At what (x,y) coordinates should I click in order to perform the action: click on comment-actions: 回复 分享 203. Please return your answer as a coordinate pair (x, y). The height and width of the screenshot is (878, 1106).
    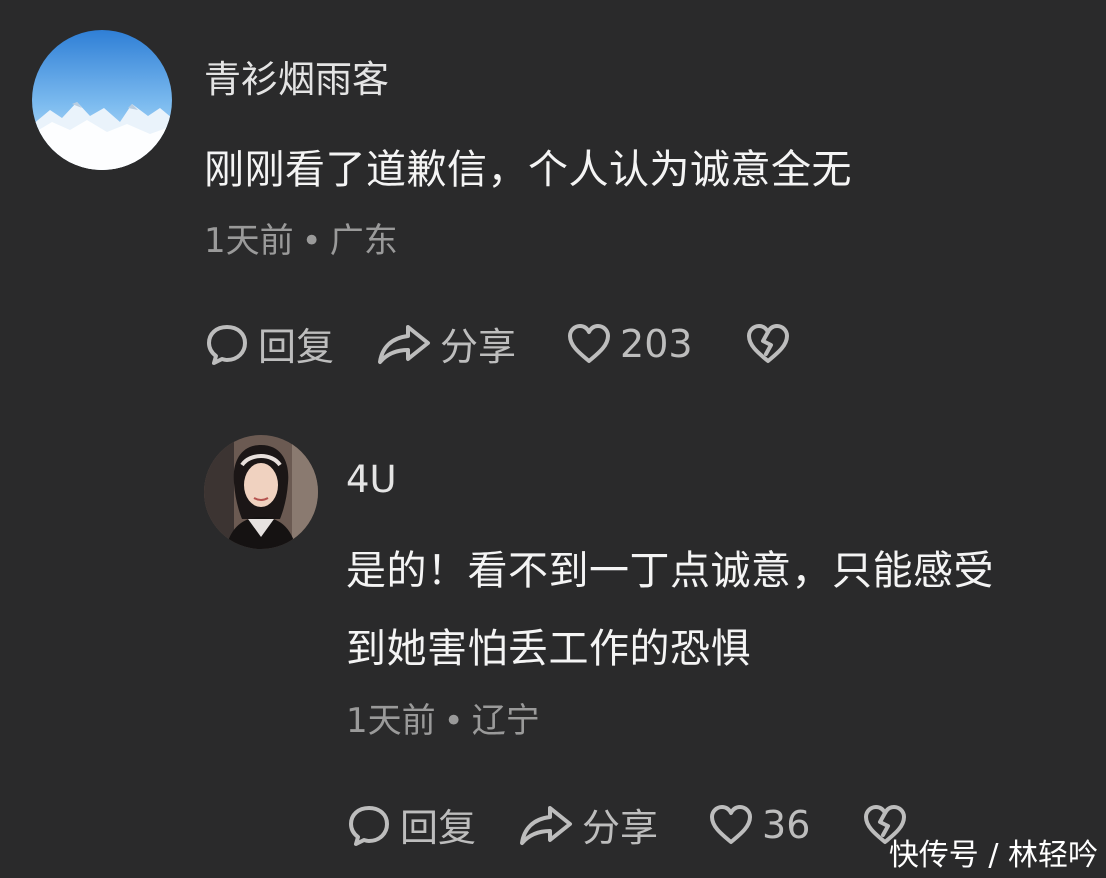
    Looking at the image, I should click on (497, 343).